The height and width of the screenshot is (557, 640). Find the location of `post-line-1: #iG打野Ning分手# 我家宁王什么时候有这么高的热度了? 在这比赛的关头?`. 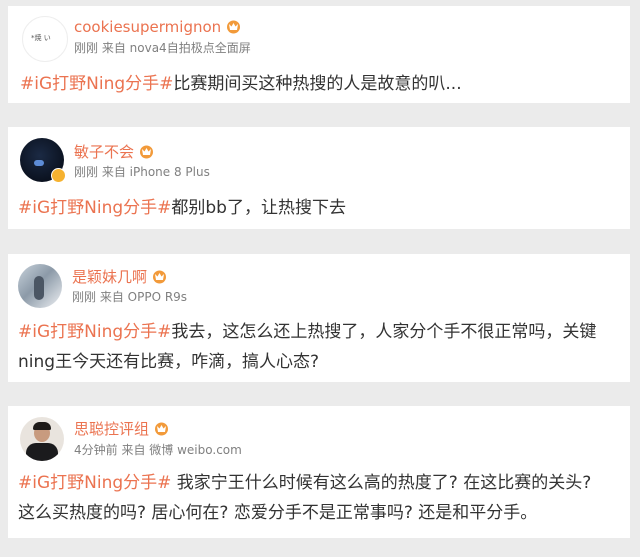

post-line-1: #iG打野Ning分手# 我家宁王什么时候有这么高的热度了? 在这比赛的关头? is located at coordinates (304, 483).